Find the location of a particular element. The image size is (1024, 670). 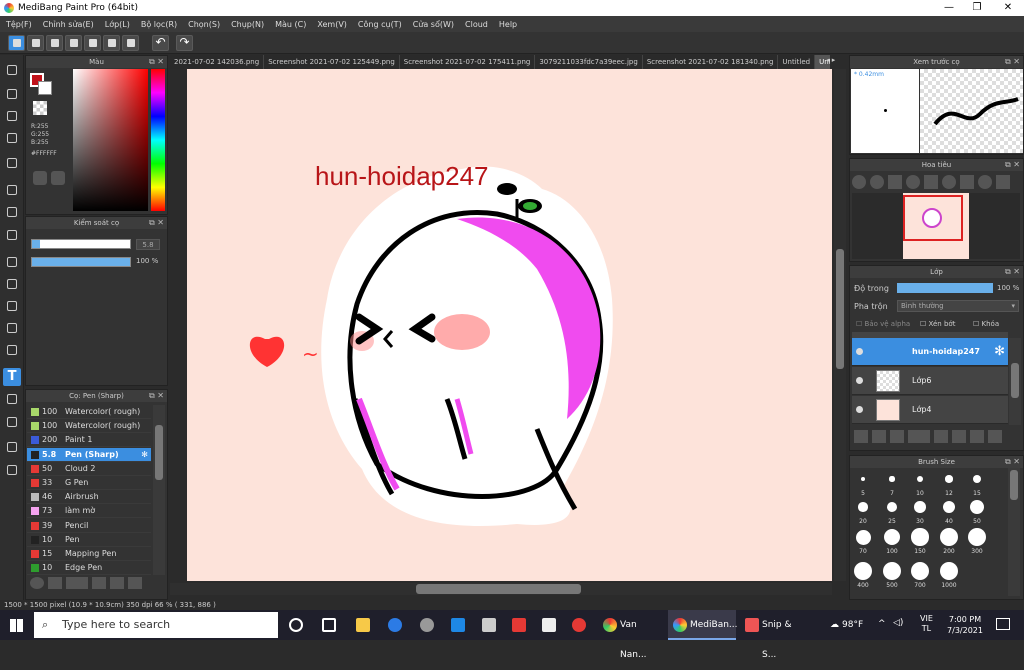

layer-opacity-slider is located at coordinates (945, 288).